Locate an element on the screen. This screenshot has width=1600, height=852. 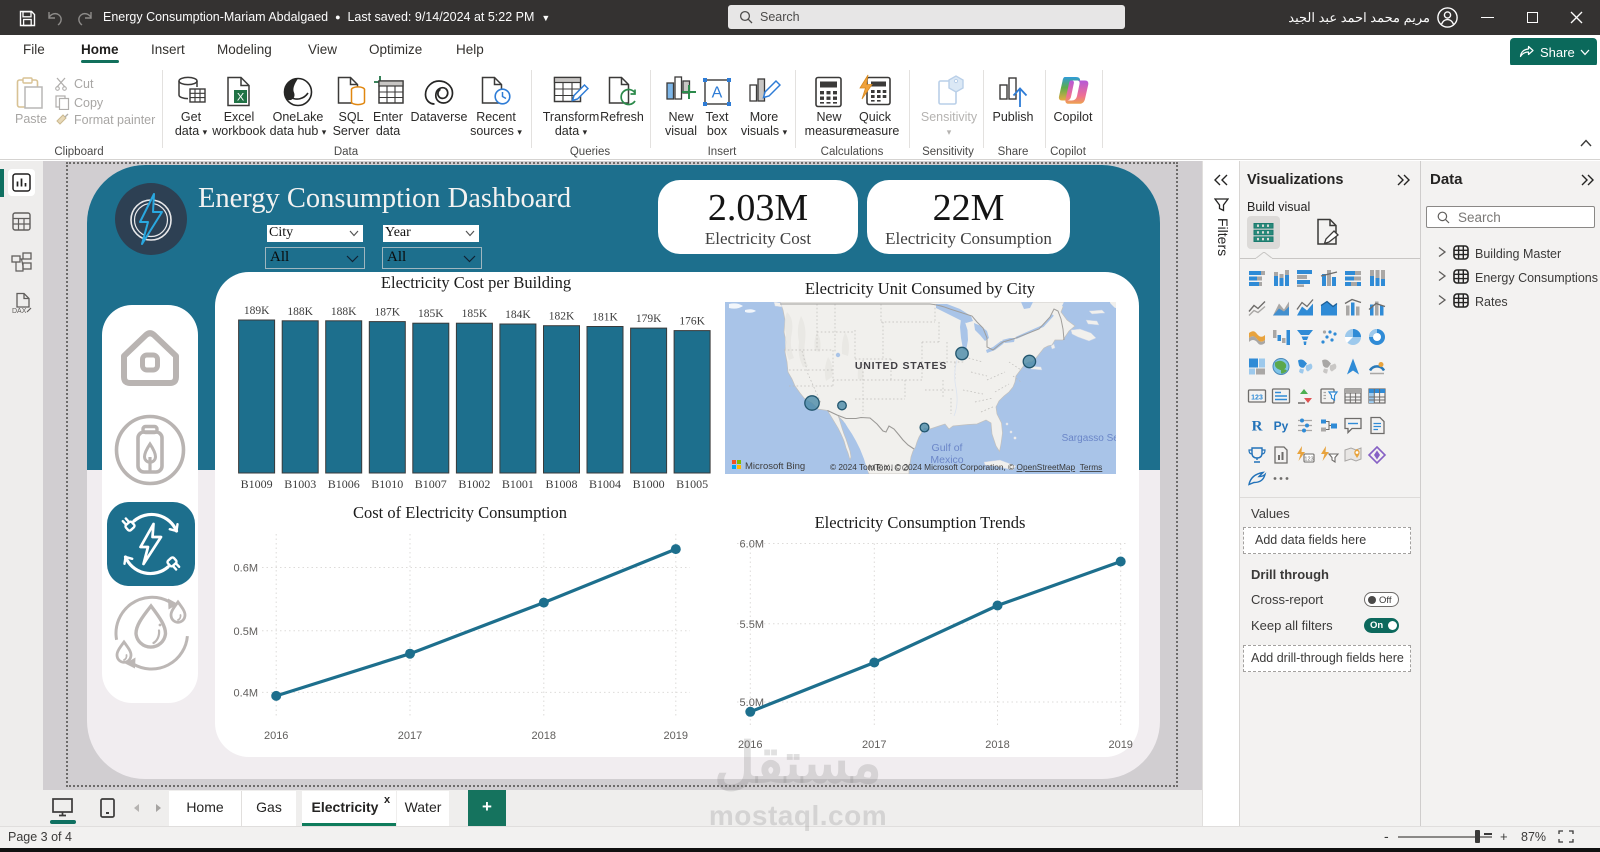
svg-text: 0.4M is located at coordinates (246, 693).